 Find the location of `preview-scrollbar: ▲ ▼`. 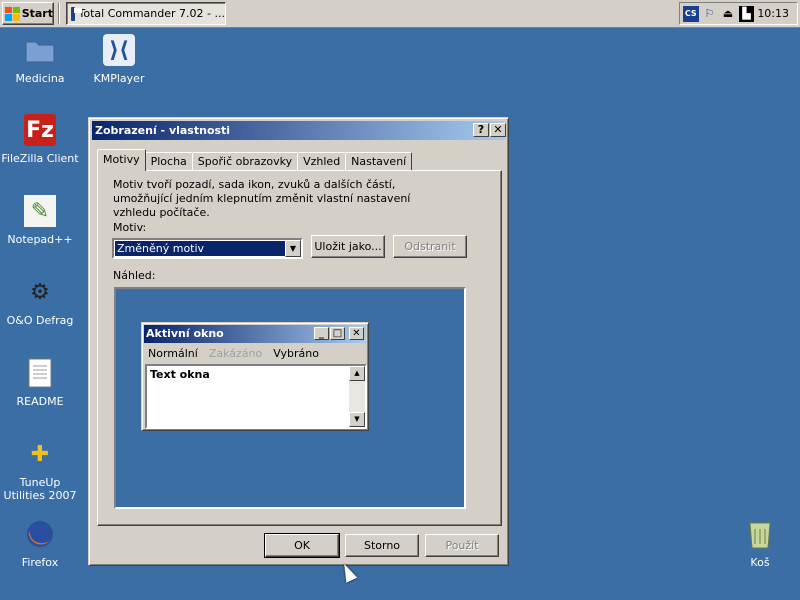

preview-scrollbar: ▲ ▼ is located at coordinates (357, 396).